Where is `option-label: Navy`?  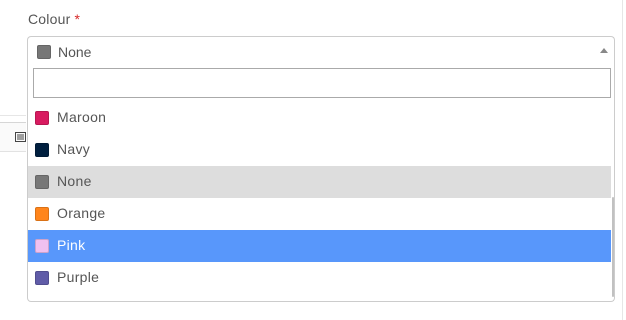
option-label: Navy is located at coordinates (74, 149).